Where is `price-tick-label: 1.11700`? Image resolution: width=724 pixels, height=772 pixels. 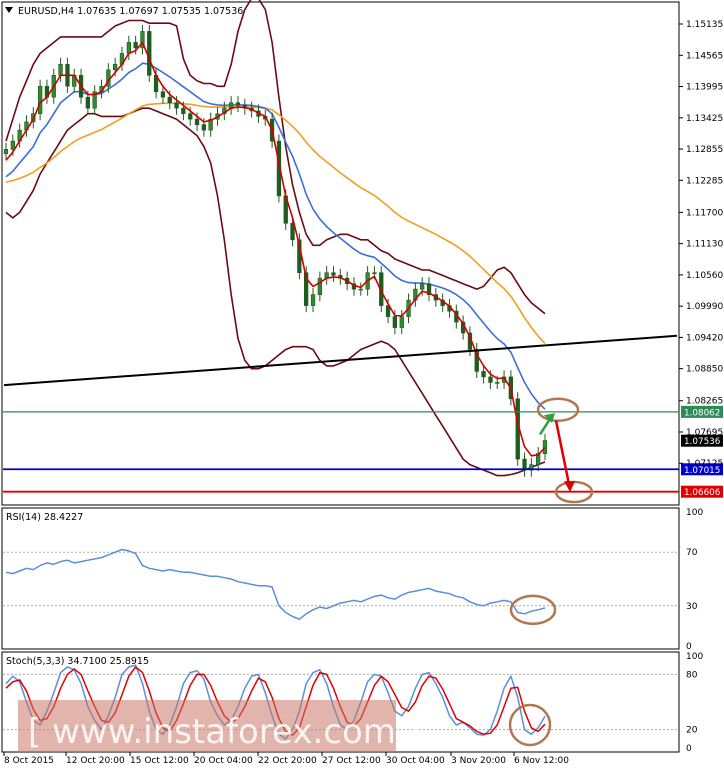
price-tick-label: 1.11700 is located at coordinates (704, 213).